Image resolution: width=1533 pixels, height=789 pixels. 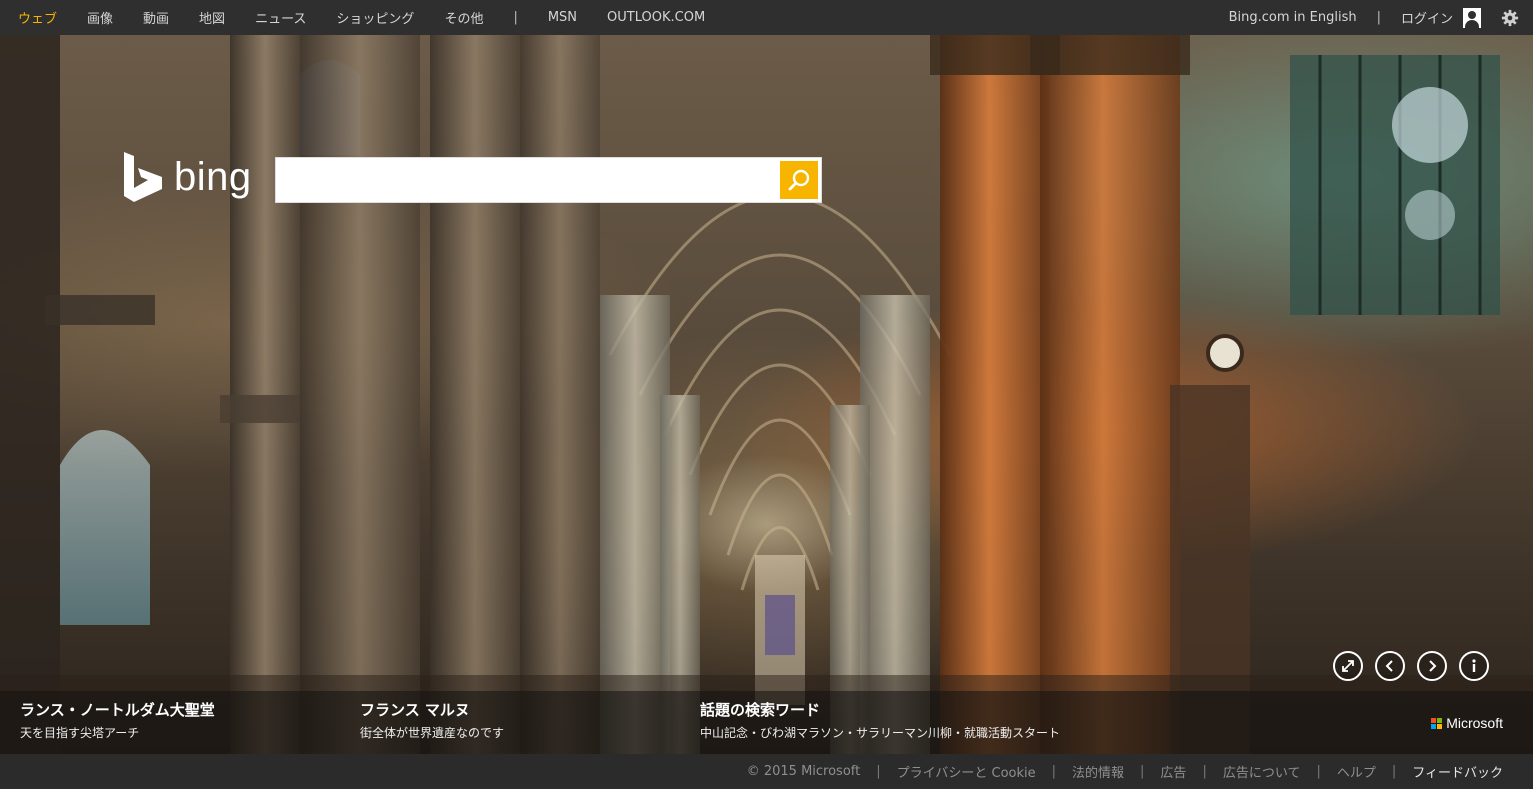 What do you see at coordinates (432, 720) in the screenshot?
I see `caption-location: フランス マルヌ 街全体が世界遺産なのです` at bounding box center [432, 720].